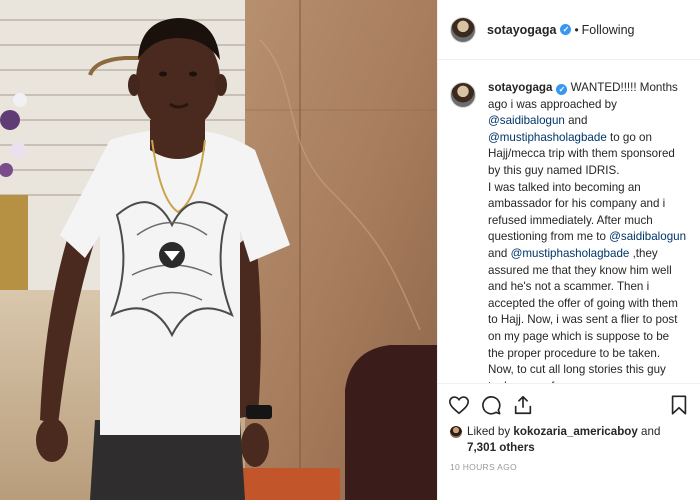  What do you see at coordinates (569, 405) in the screenshot?
I see `action-bar` at bounding box center [569, 405].